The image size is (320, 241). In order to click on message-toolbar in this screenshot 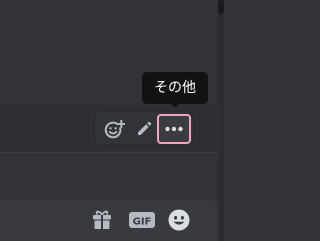, I will do `click(144, 128)`.